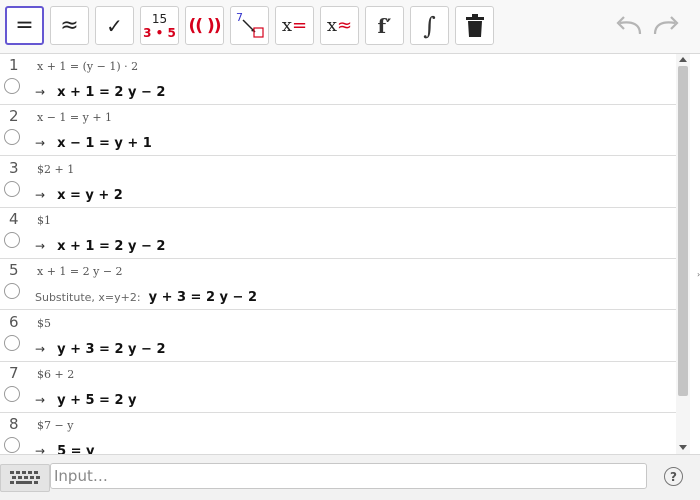  I want to click on substitute-number: 7, so click(239, 17).